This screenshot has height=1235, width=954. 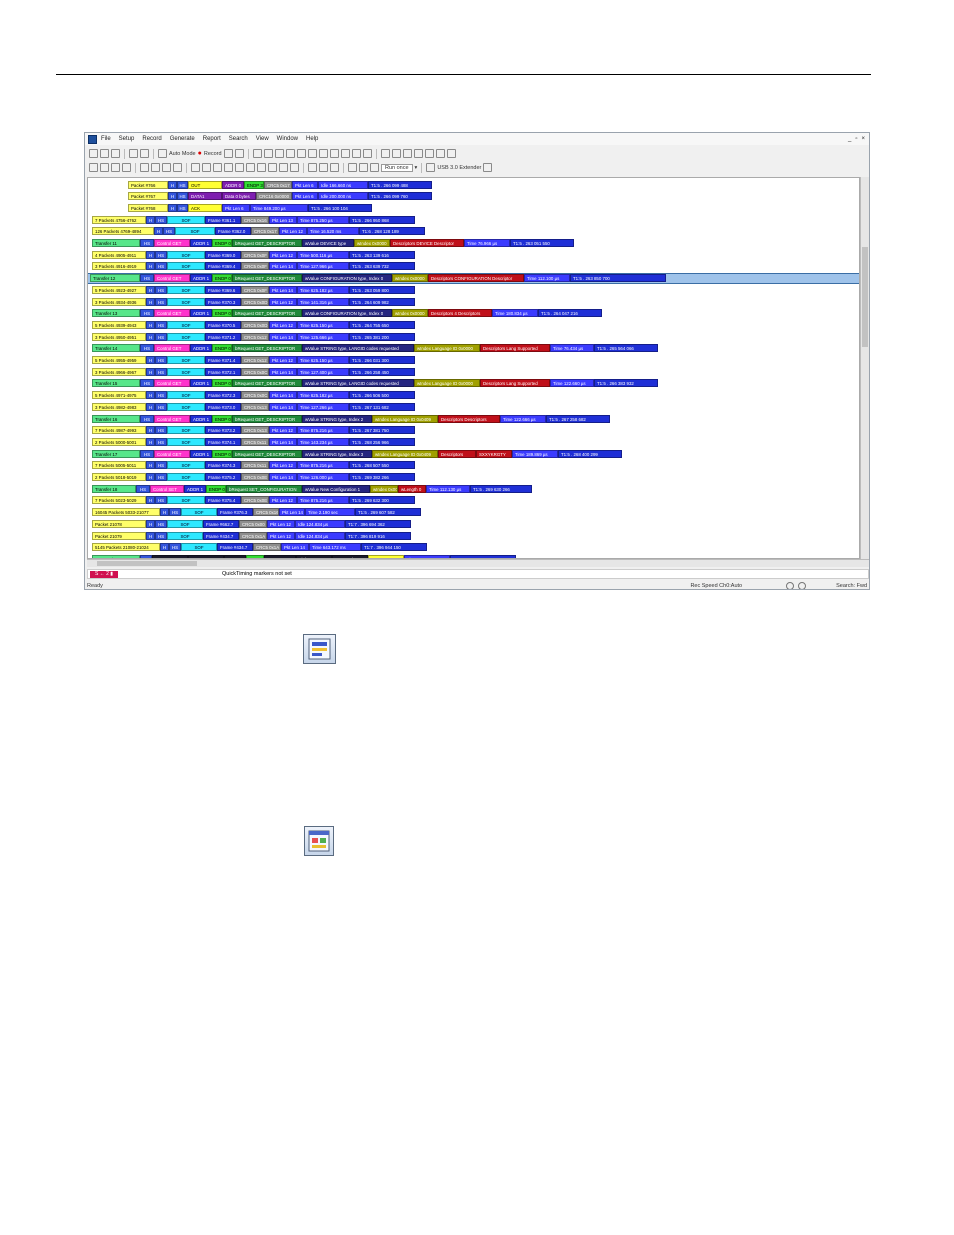 I want to click on close-button: ×, so click(x=863, y=139).